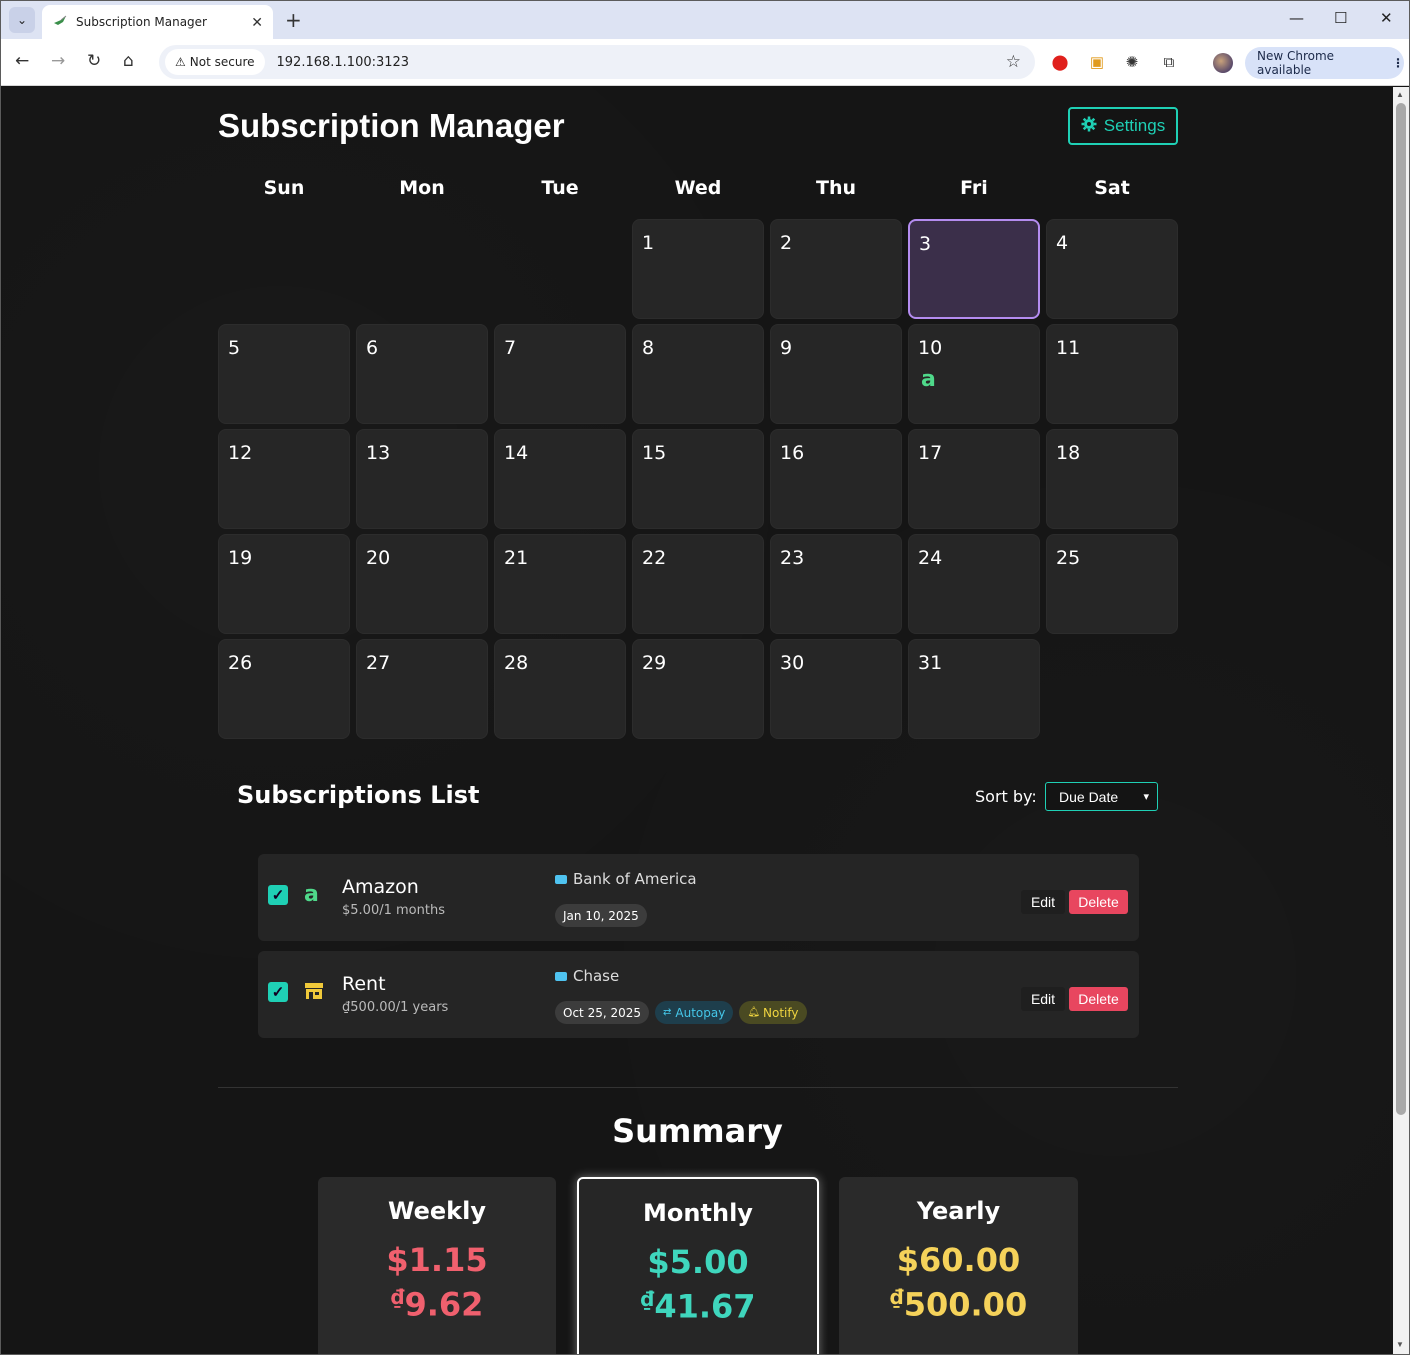  Describe the element at coordinates (654, 558) in the screenshot. I see `day-number: 22` at that location.